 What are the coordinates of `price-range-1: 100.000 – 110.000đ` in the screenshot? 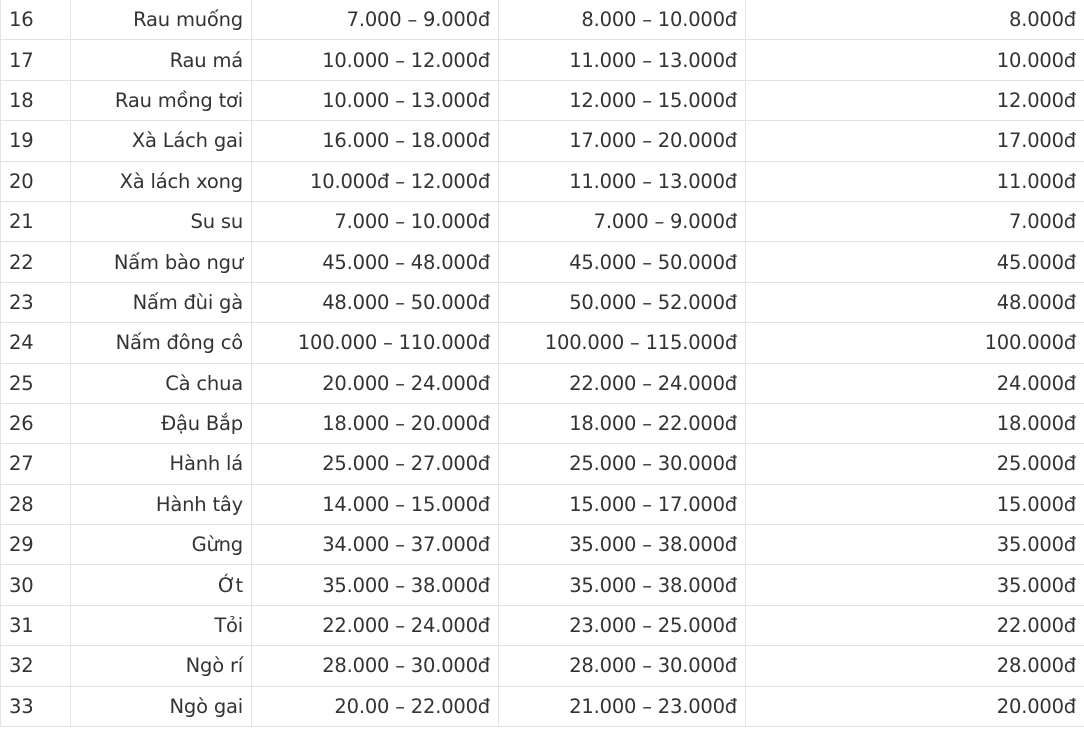 It's located at (375, 343).